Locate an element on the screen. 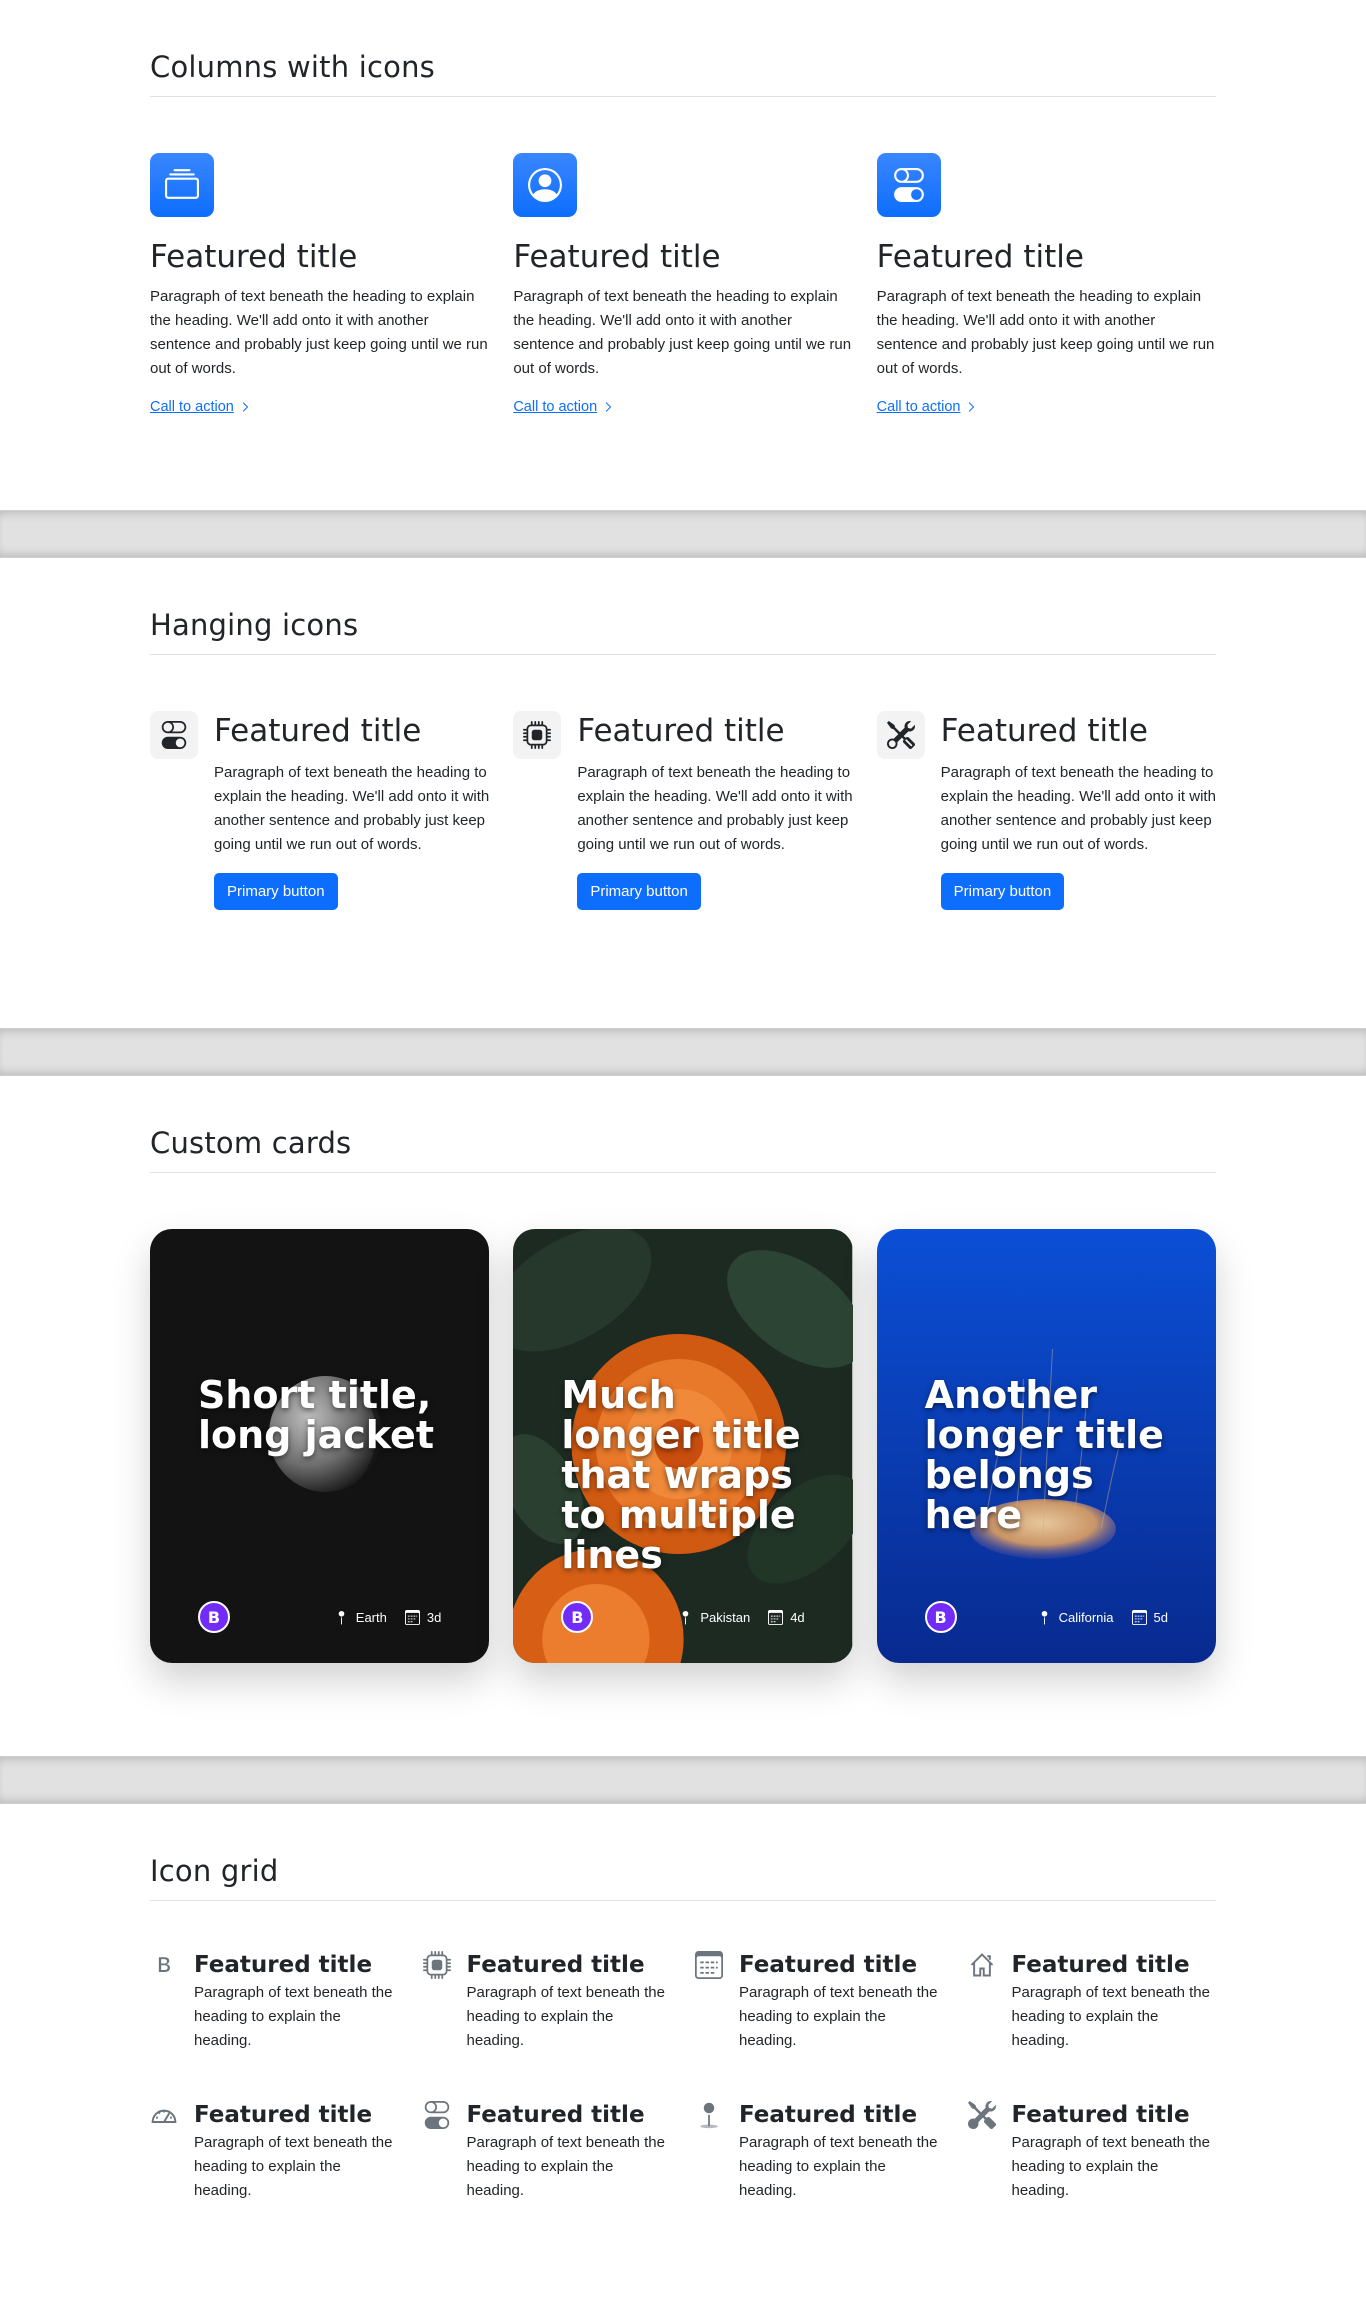 This screenshot has width=1366, height=2308. card-date: 5d is located at coordinates (1160, 1617).